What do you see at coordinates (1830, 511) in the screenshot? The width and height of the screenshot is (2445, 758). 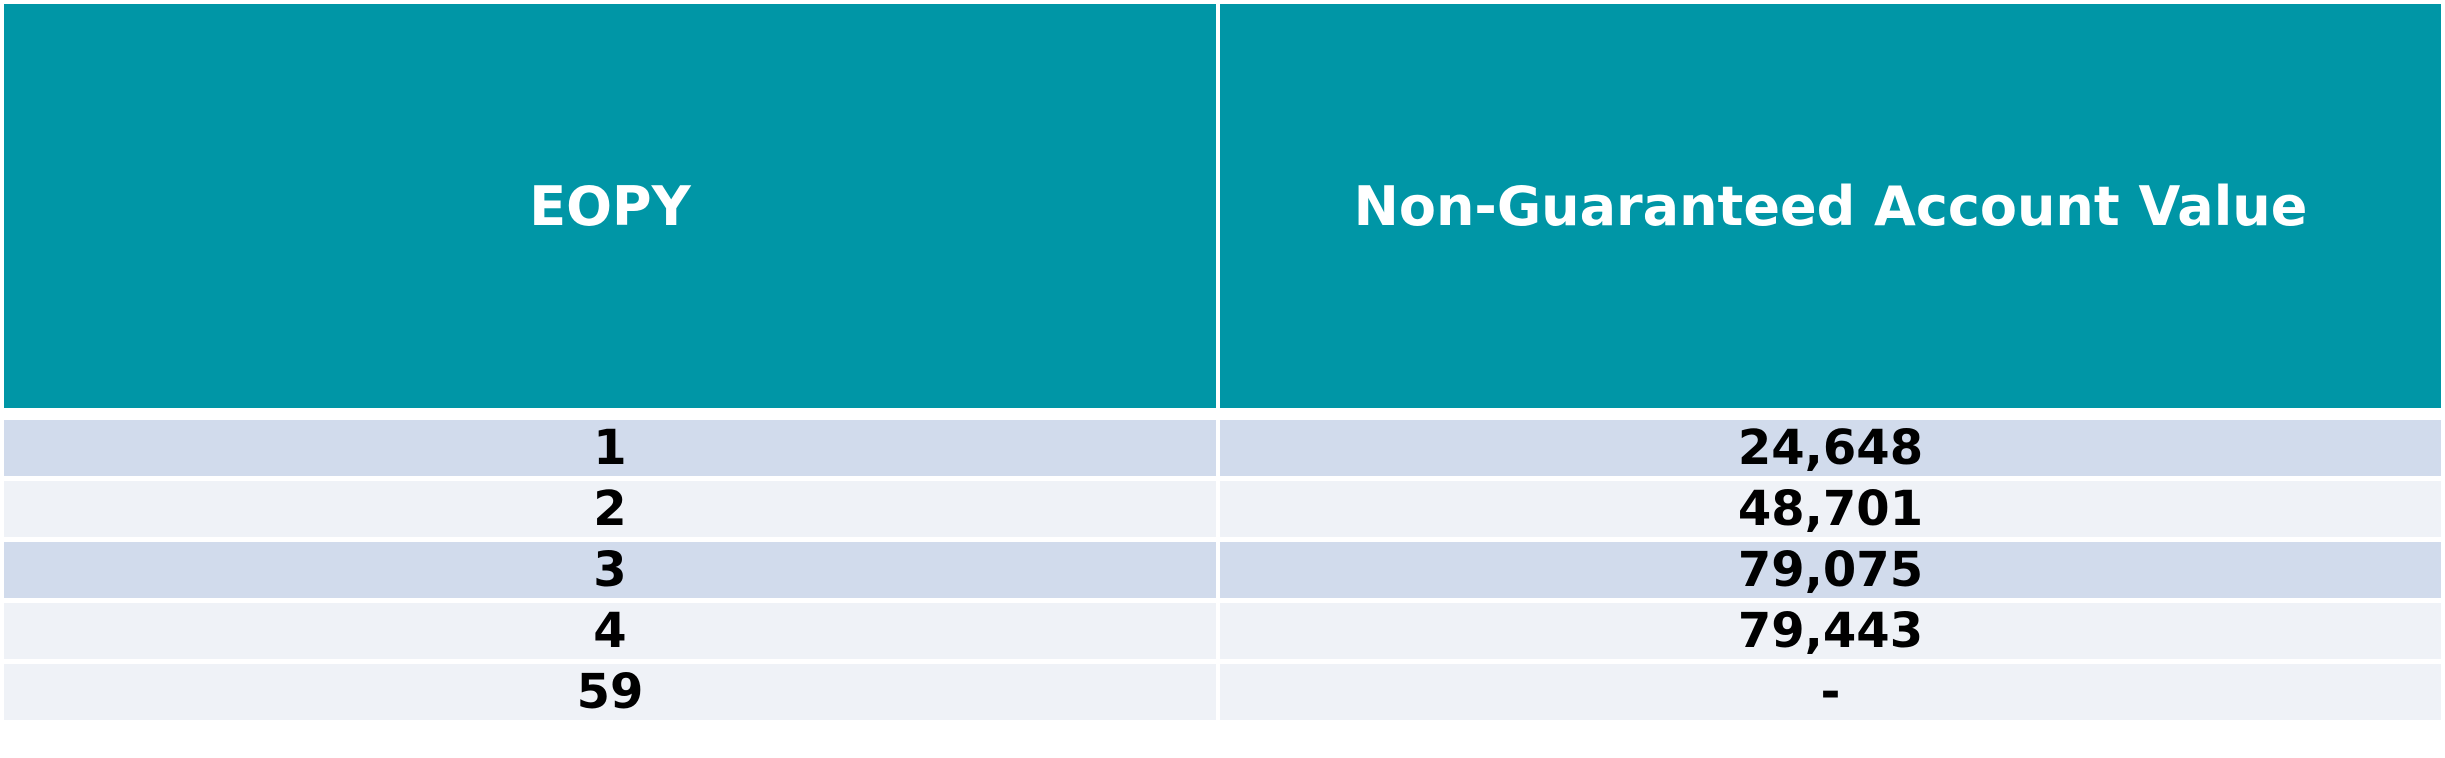 I see `cell-account-value: 48,701` at bounding box center [1830, 511].